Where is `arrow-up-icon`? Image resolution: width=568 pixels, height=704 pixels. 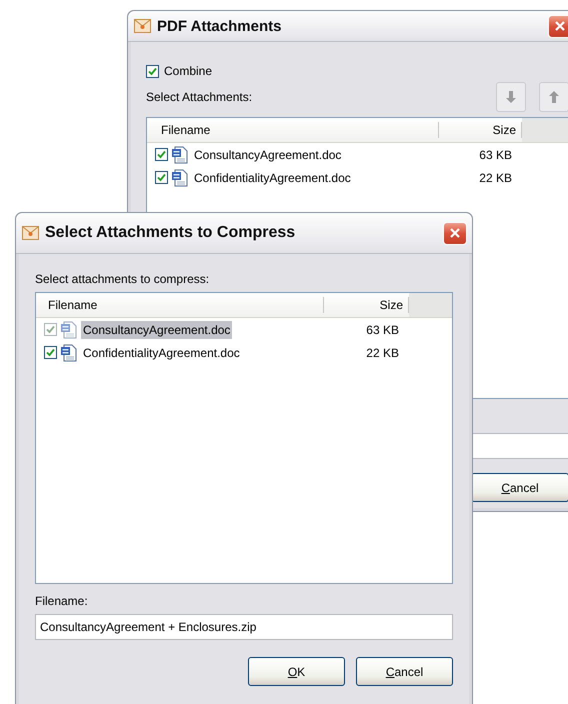
arrow-up-icon is located at coordinates (554, 97).